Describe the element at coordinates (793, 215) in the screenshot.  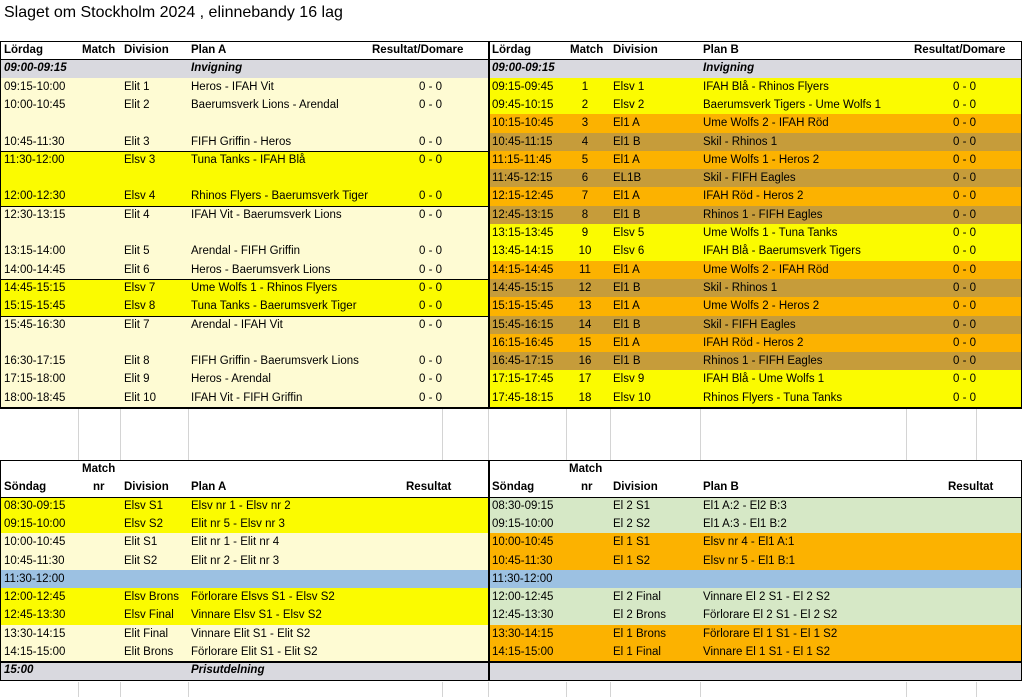
I see `game-cell: Rhinos 1 - FIFH Eagles` at that location.